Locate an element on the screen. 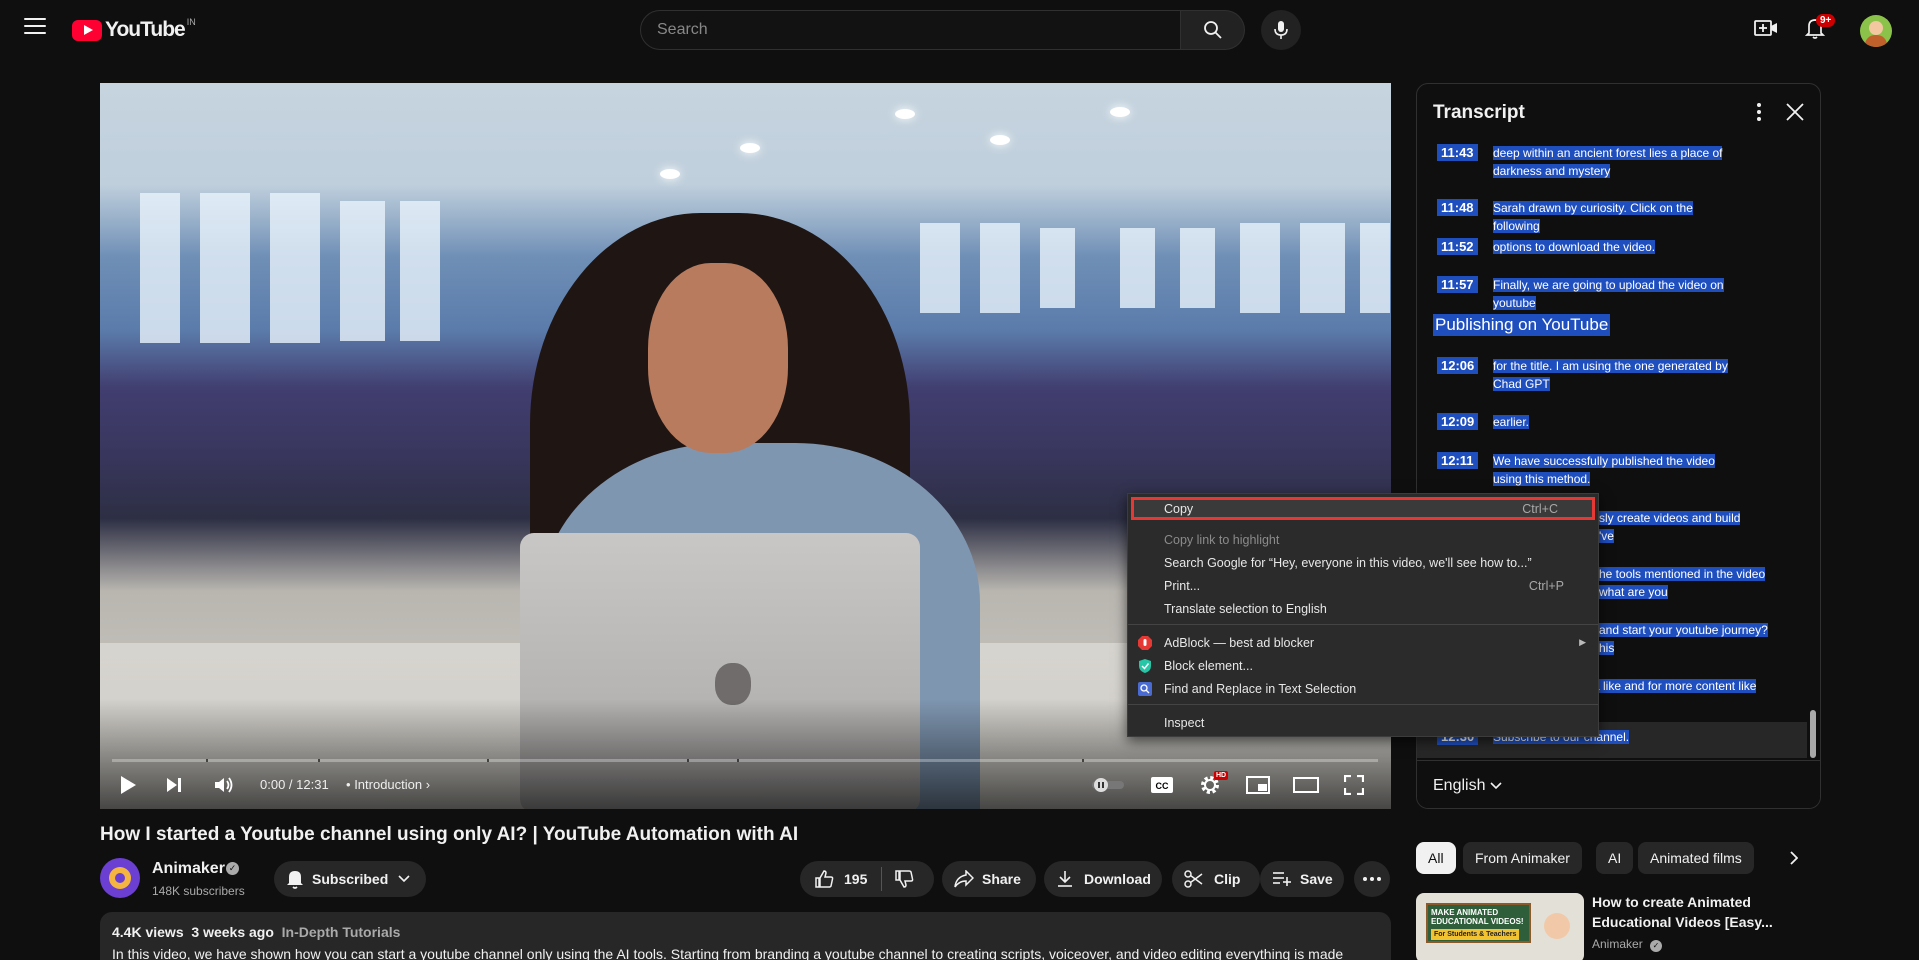  chips-next-button is located at coordinates (1794, 858).